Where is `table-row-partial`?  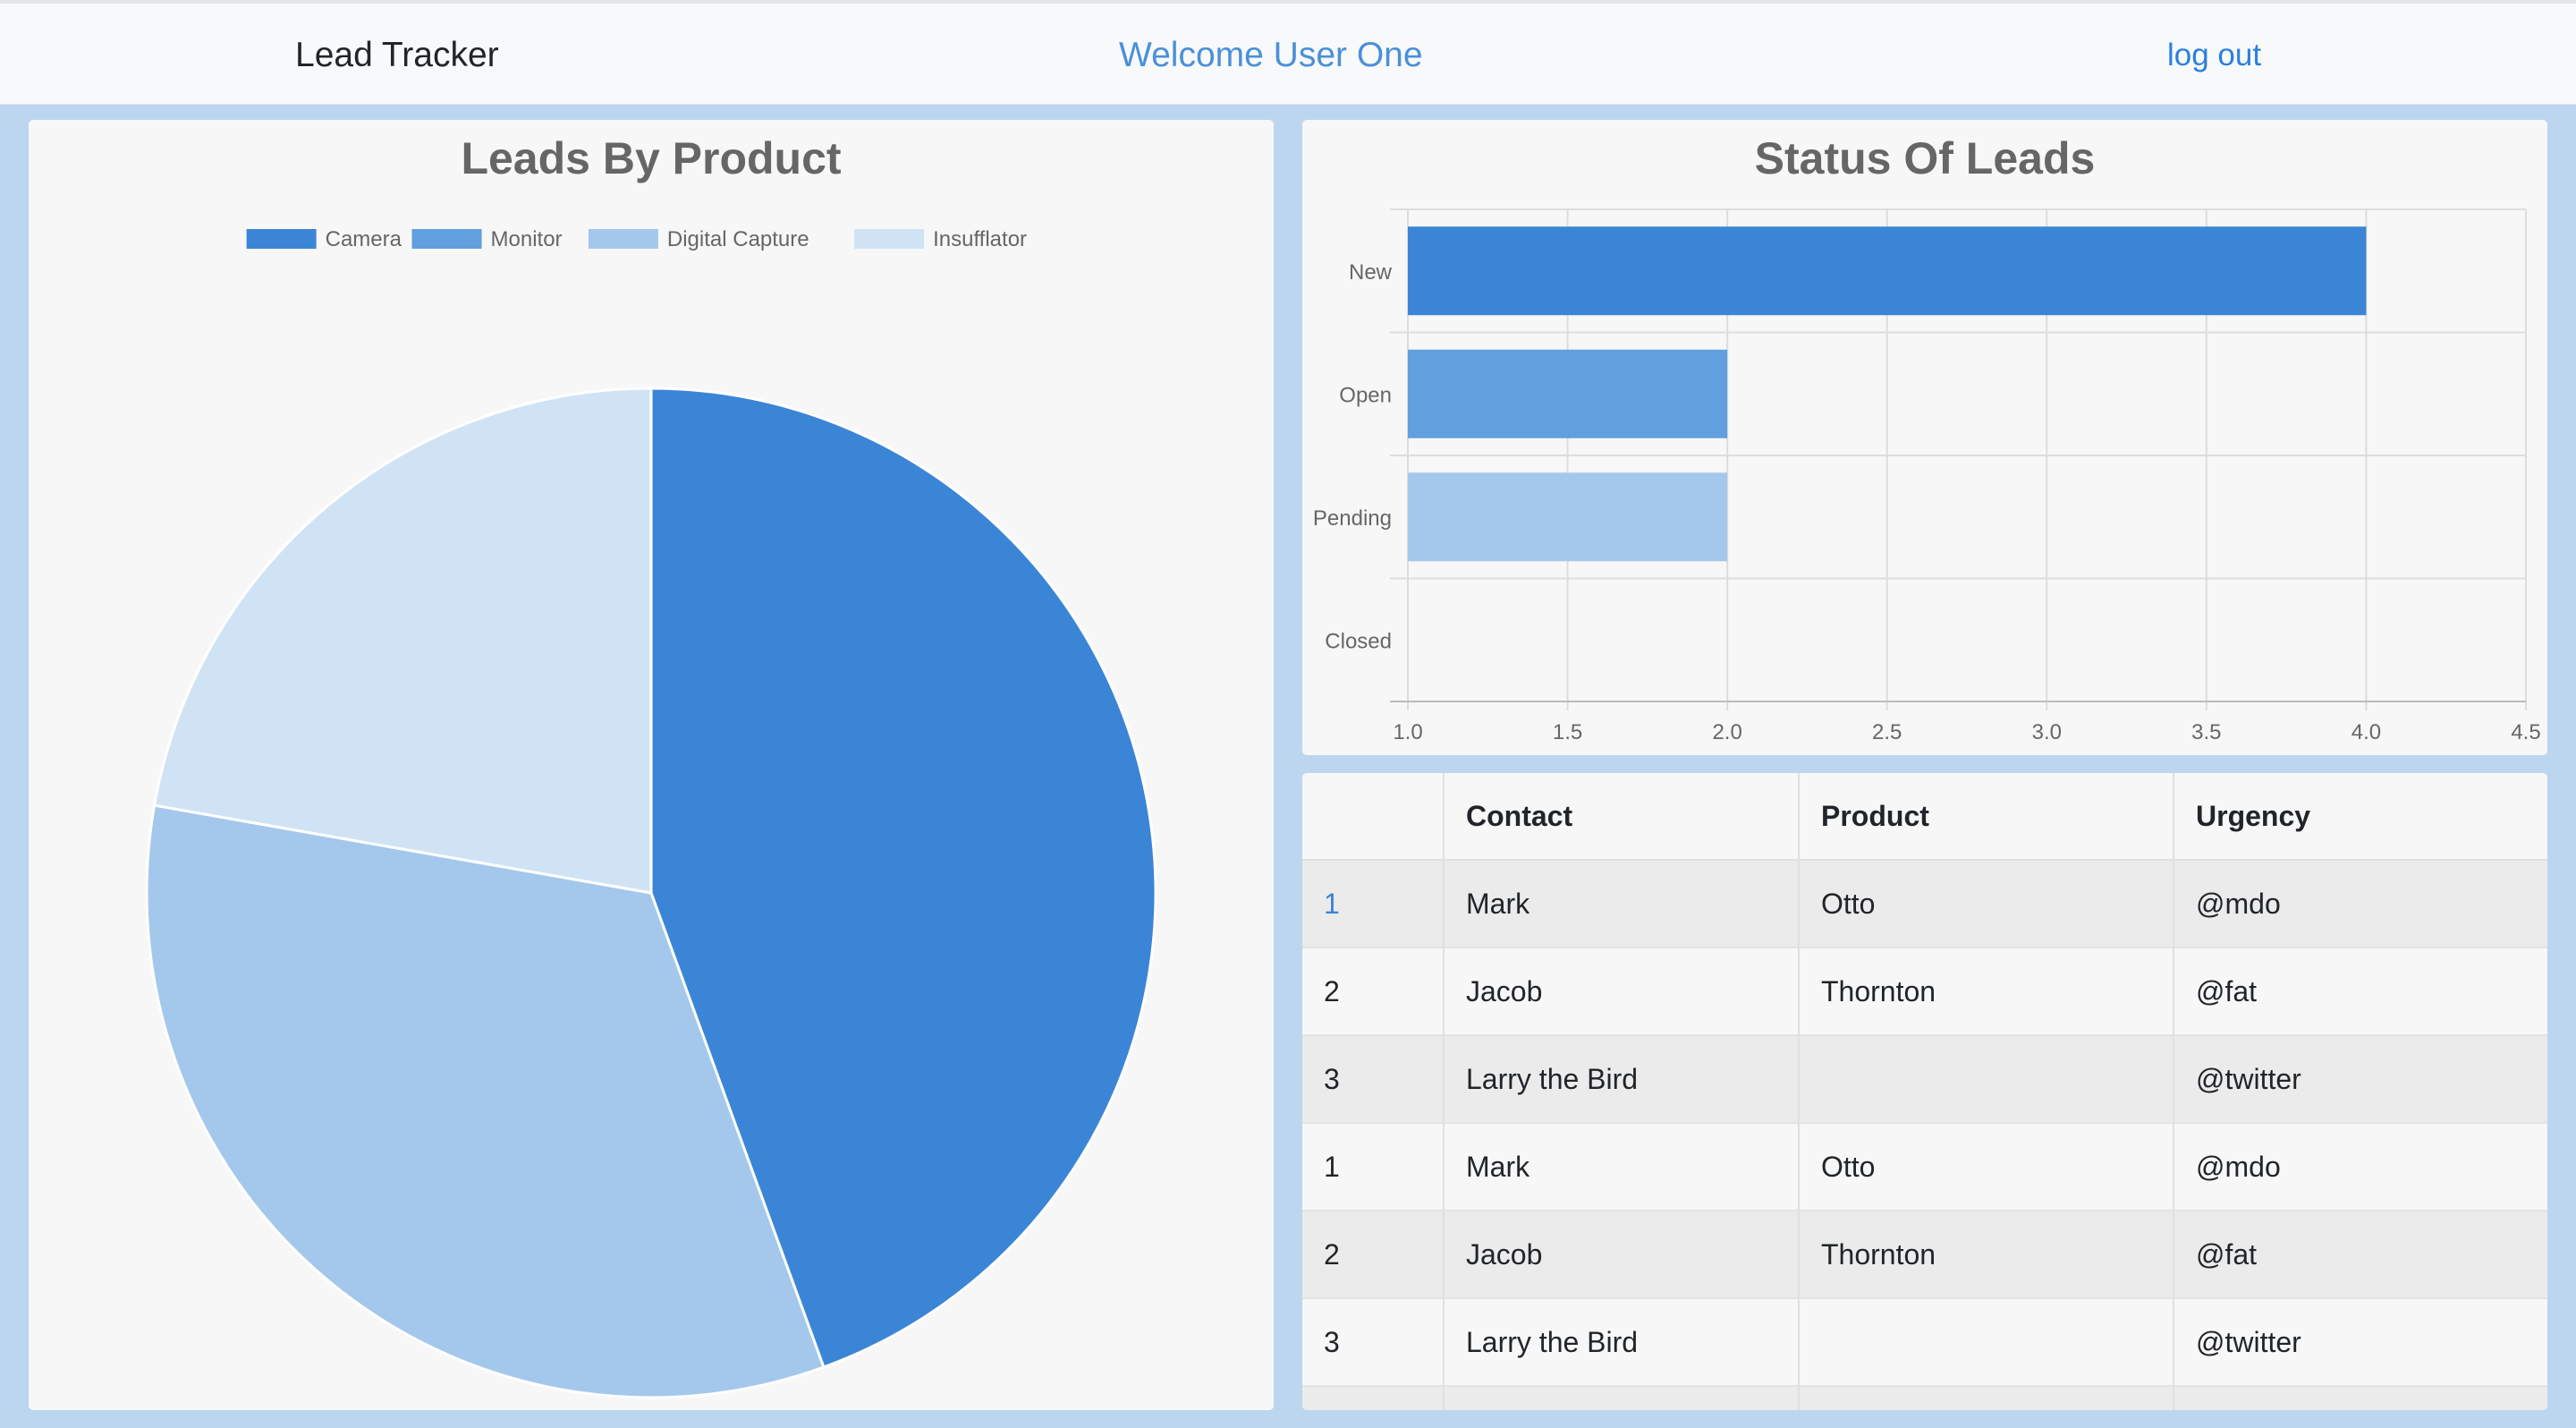
table-row-partial is located at coordinates (1924, 1397).